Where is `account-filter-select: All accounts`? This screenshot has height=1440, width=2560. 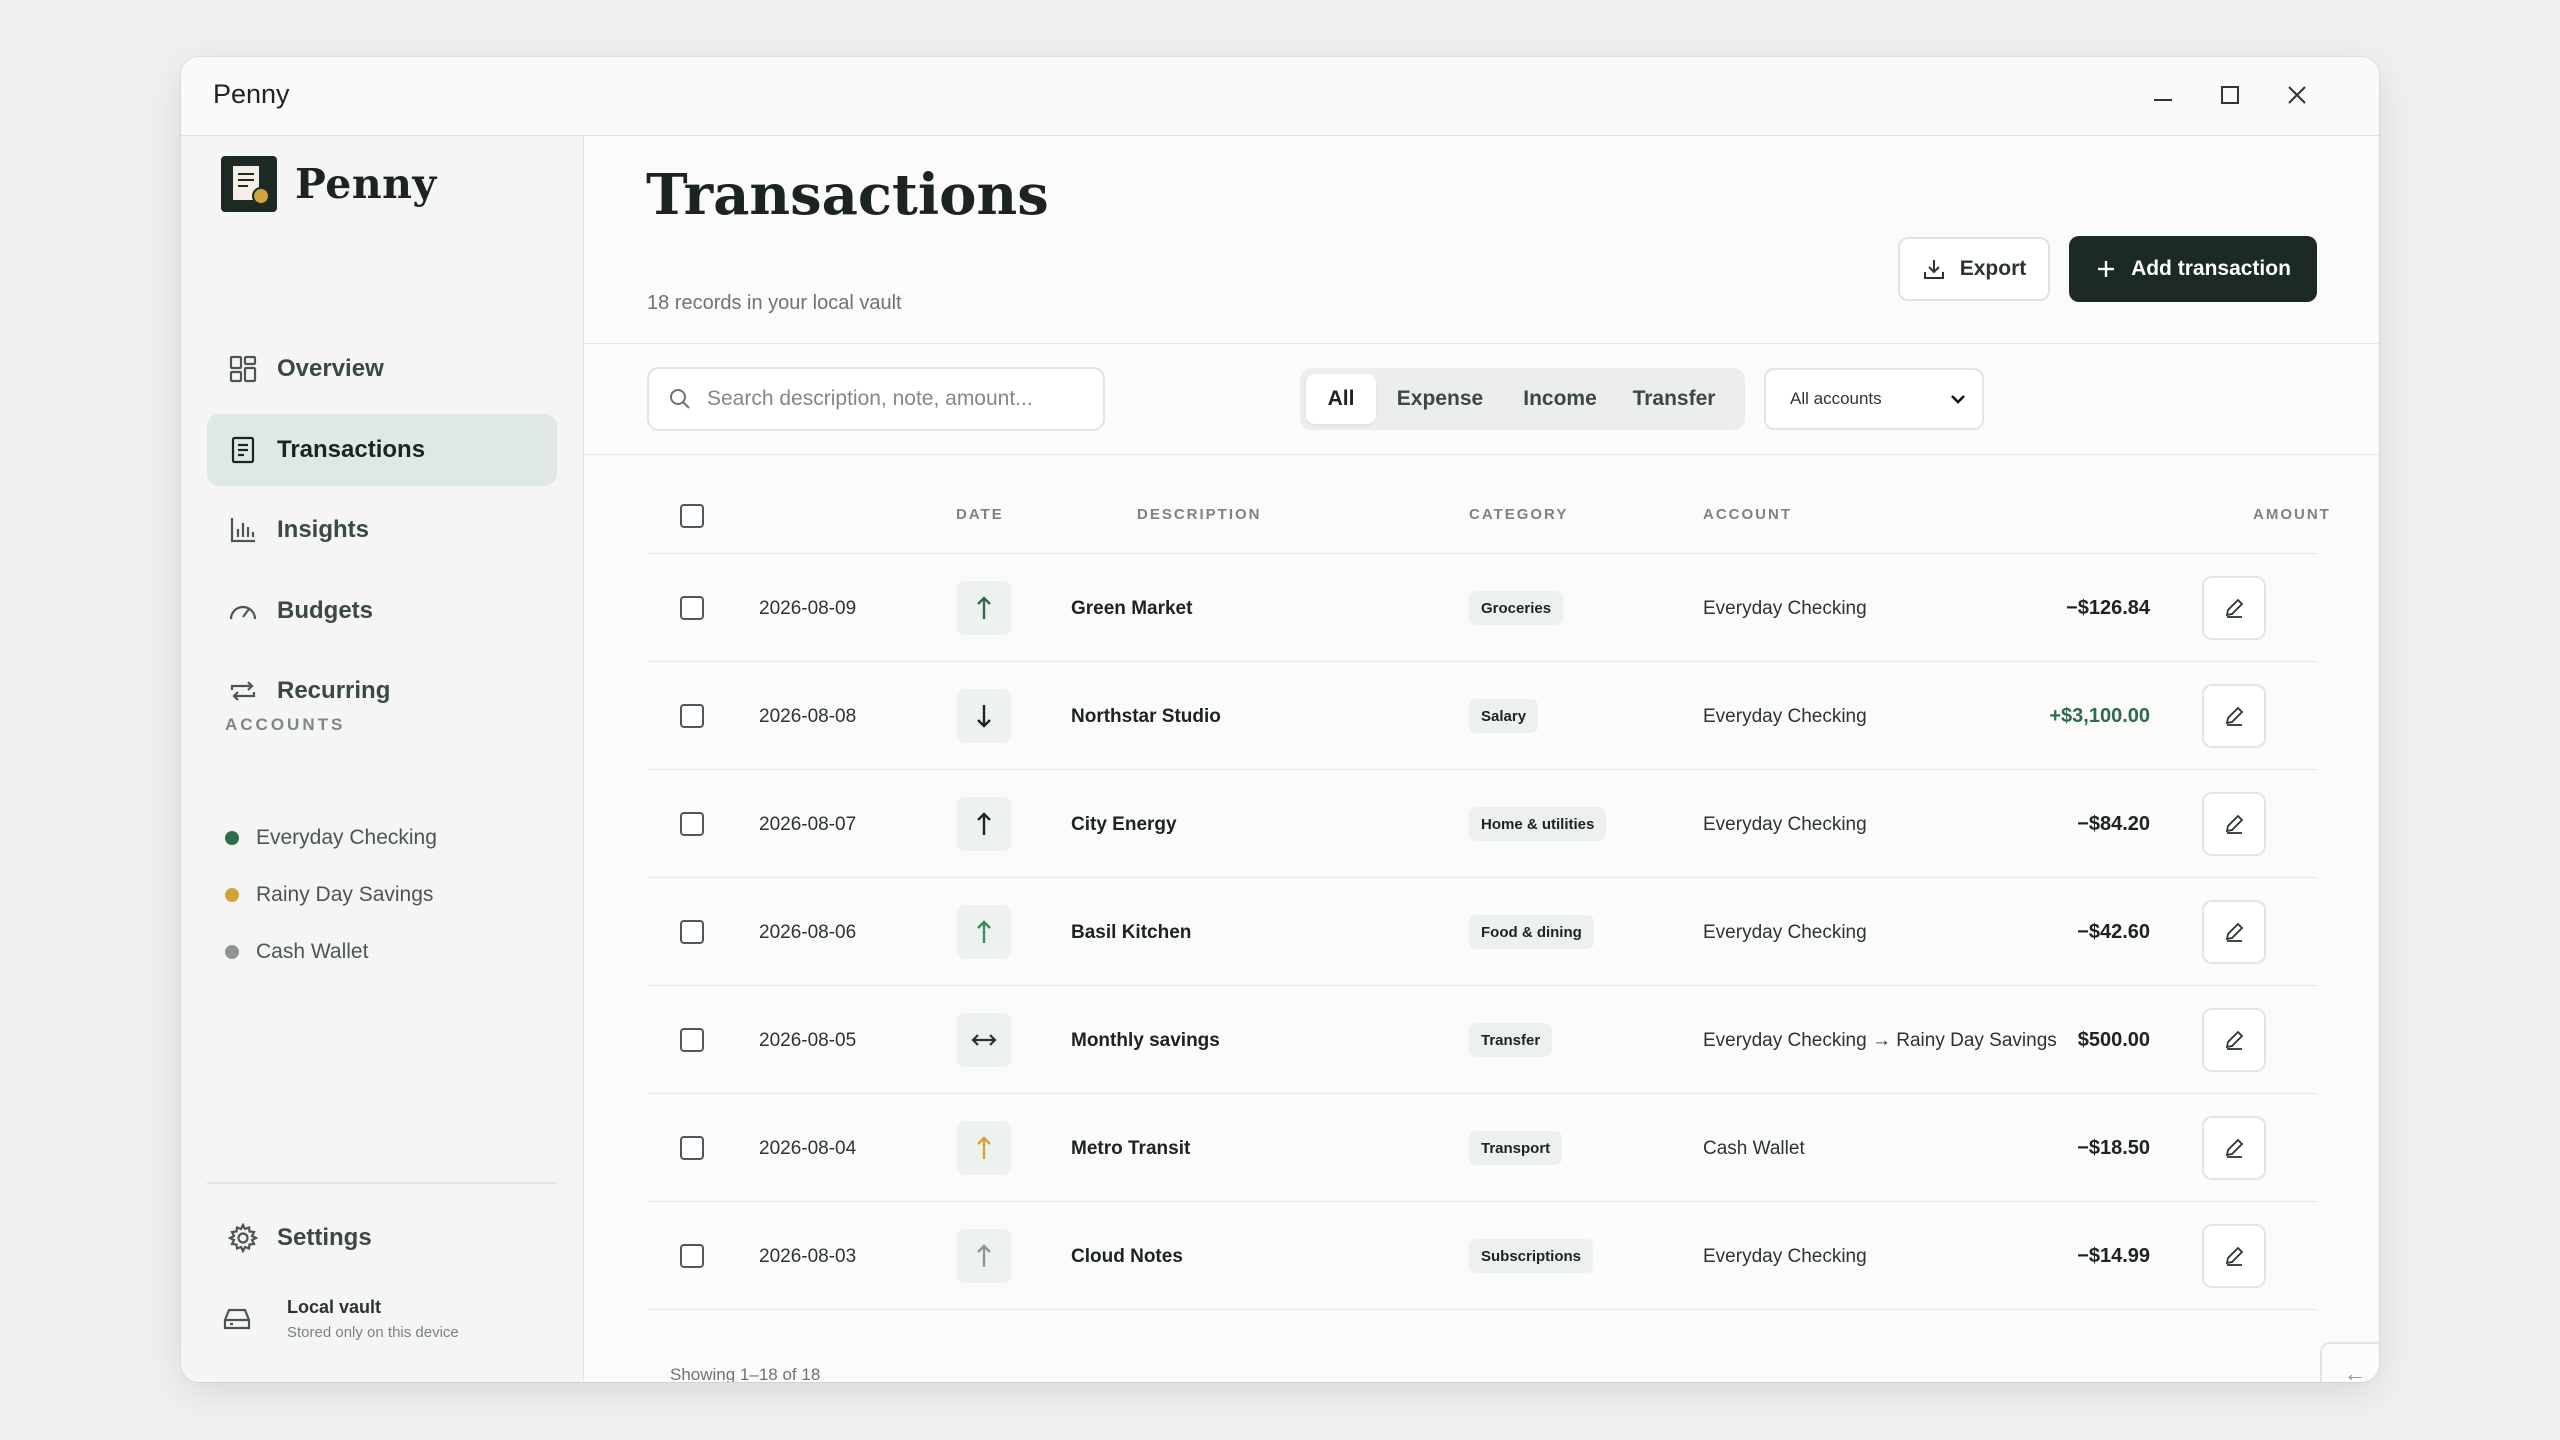
account-filter-select: All accounts is located at coordinates (1874, 399).